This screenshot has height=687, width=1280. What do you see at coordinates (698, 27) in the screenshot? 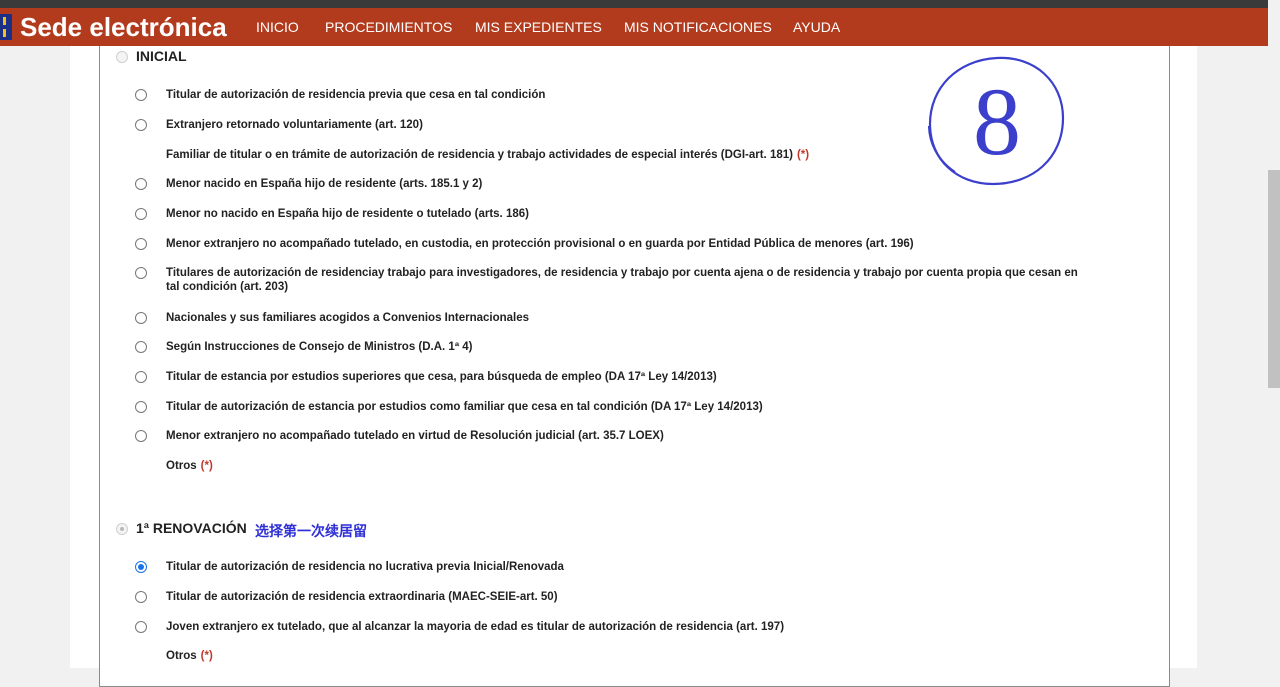
I see `nav-mis-notificaciones: MIS NOTIFICACIONES` at bounding box center [698, 27].